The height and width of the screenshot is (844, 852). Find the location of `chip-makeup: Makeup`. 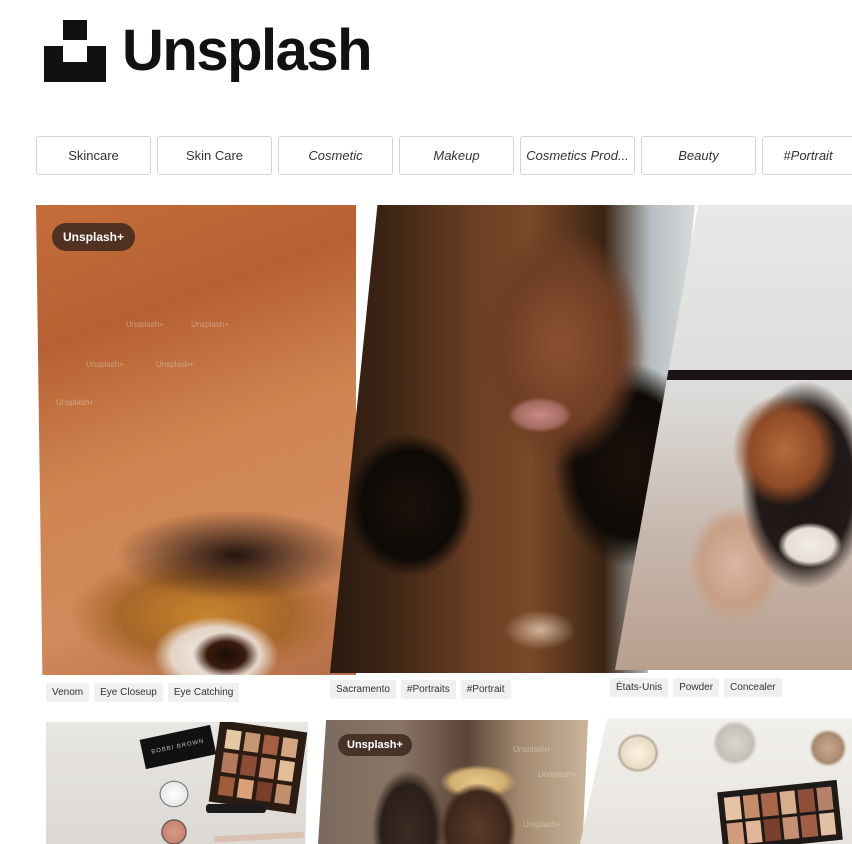

chip-makeup: Makeup is located at coordinates (456, 155).